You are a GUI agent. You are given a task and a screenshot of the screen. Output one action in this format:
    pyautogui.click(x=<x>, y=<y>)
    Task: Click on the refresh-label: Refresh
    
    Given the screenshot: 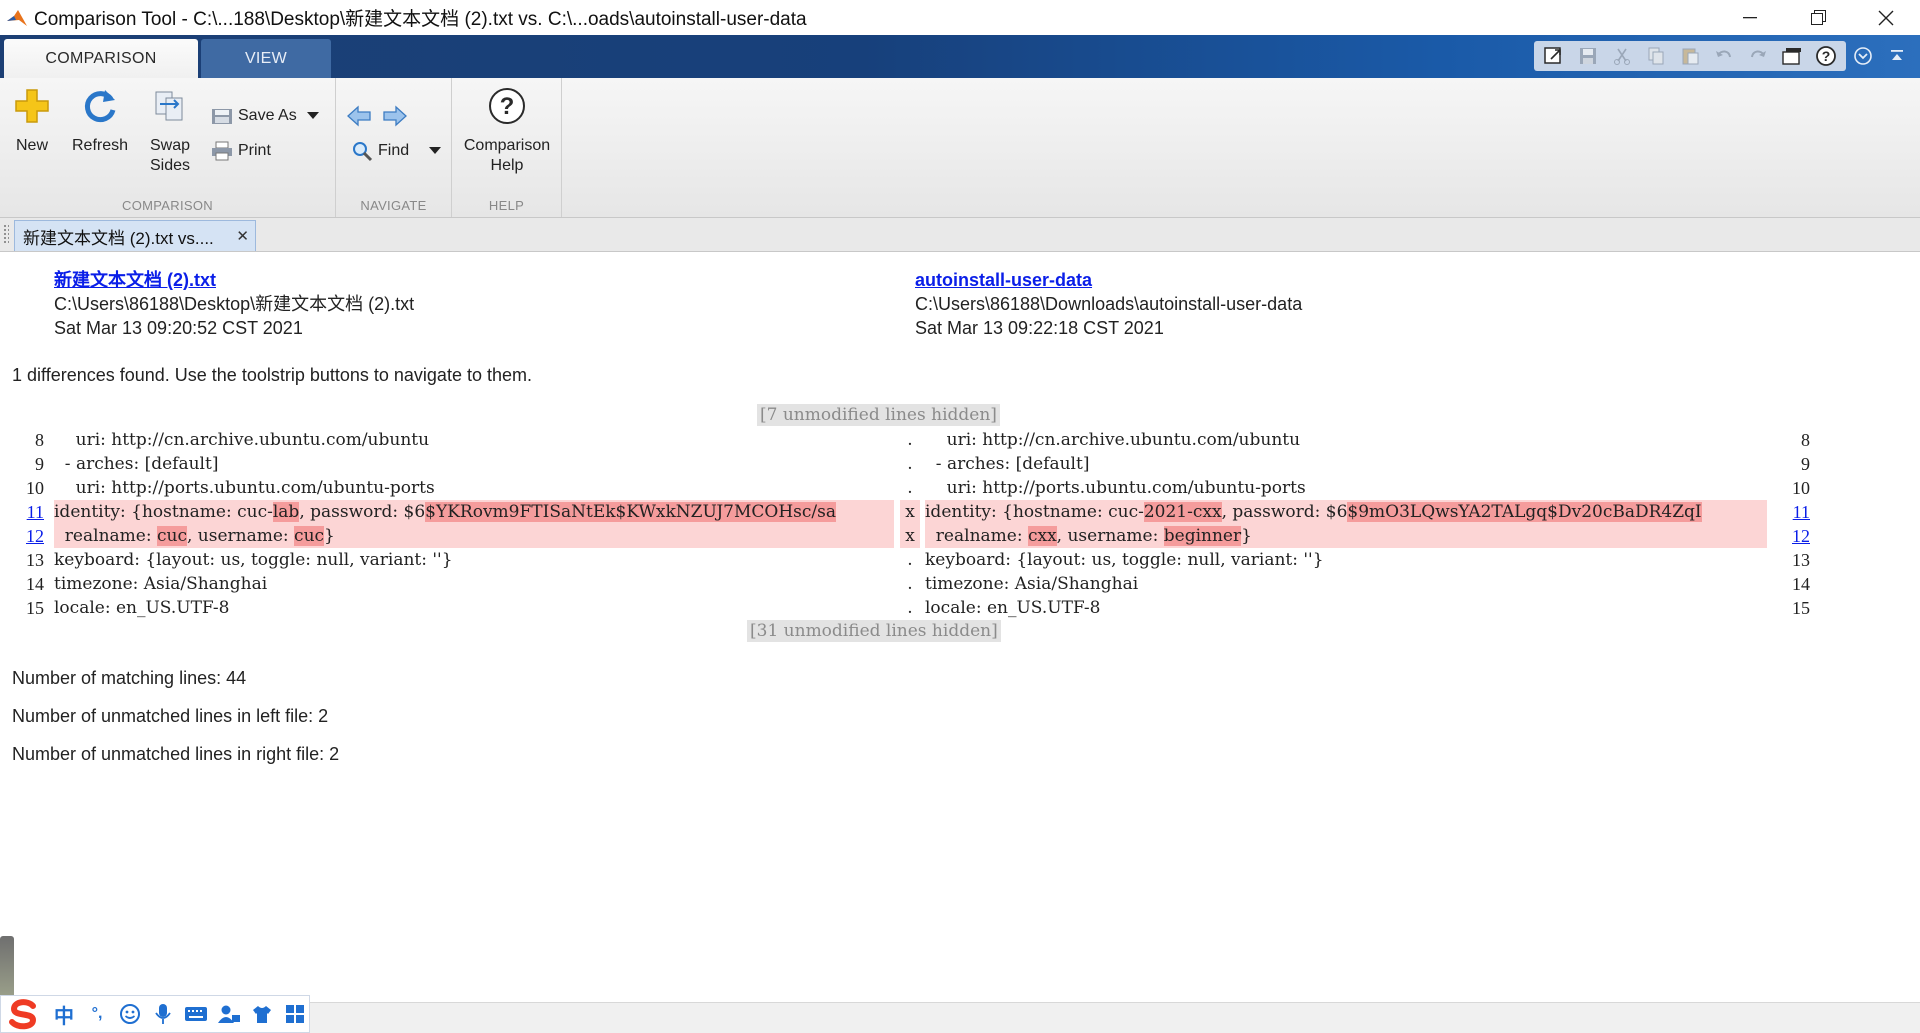 What is the action you would take?
    pyautogui.click(x=100, y=145)
    